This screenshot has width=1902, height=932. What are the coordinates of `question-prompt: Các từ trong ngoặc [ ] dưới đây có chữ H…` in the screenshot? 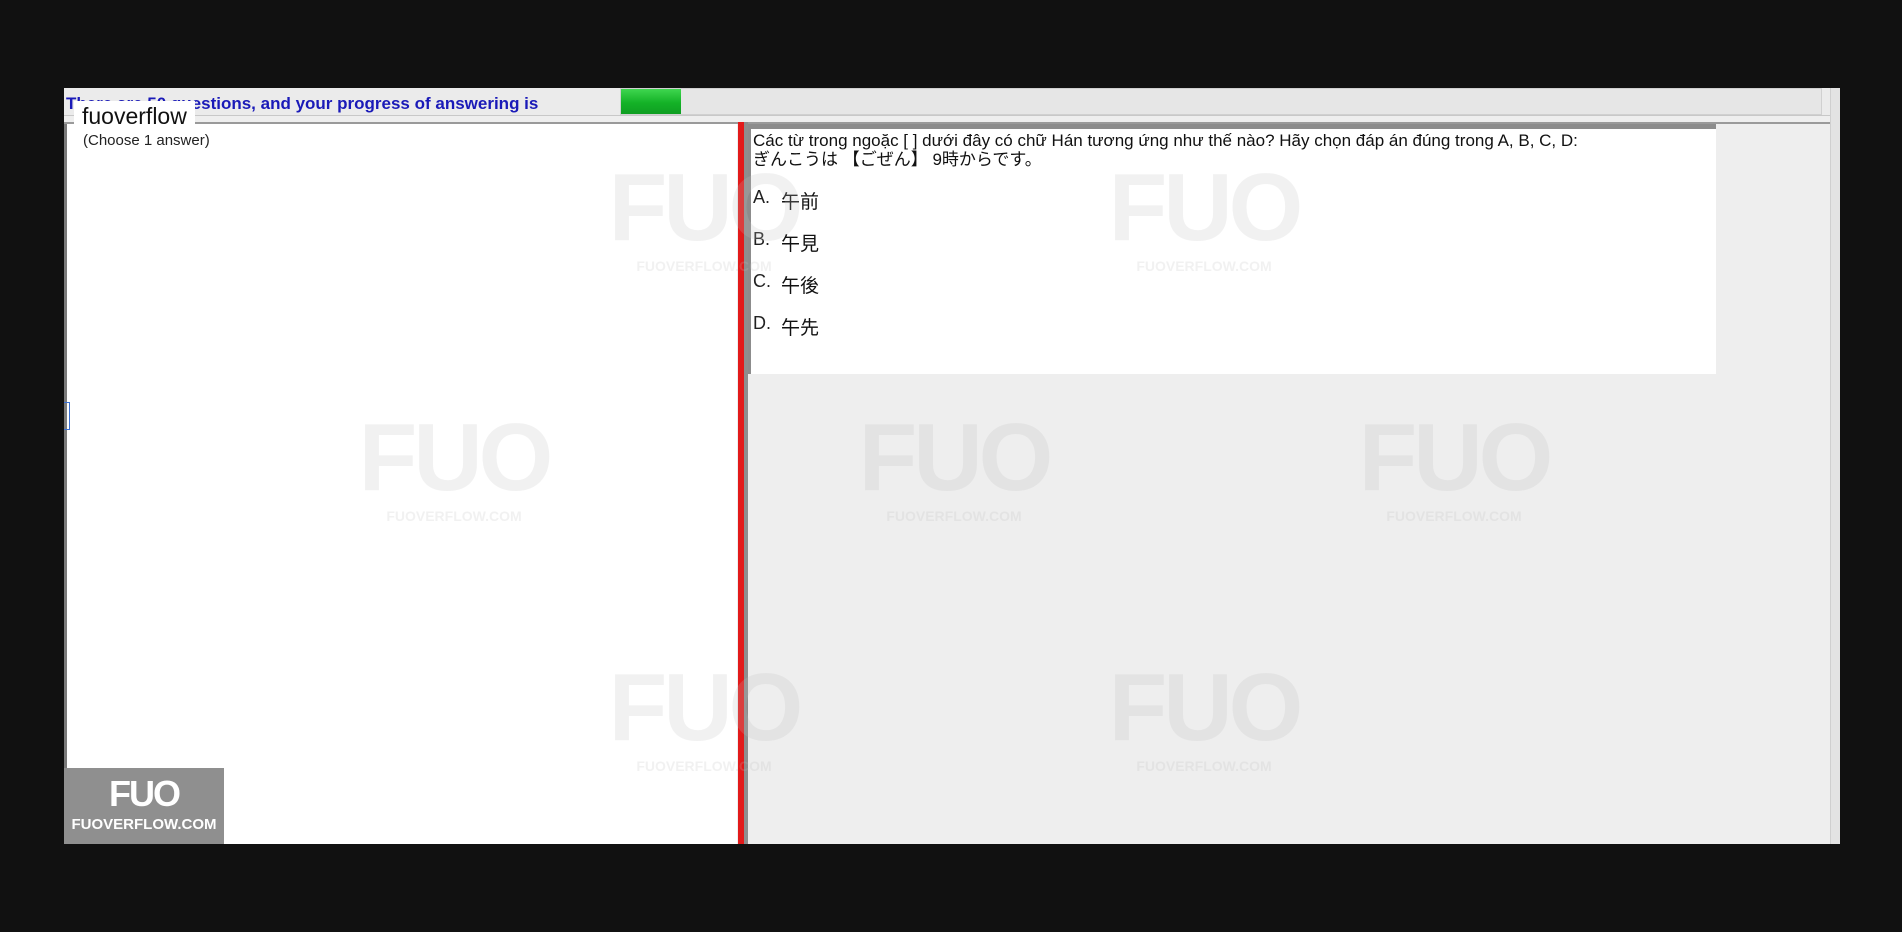 It's located at (1165, 140).